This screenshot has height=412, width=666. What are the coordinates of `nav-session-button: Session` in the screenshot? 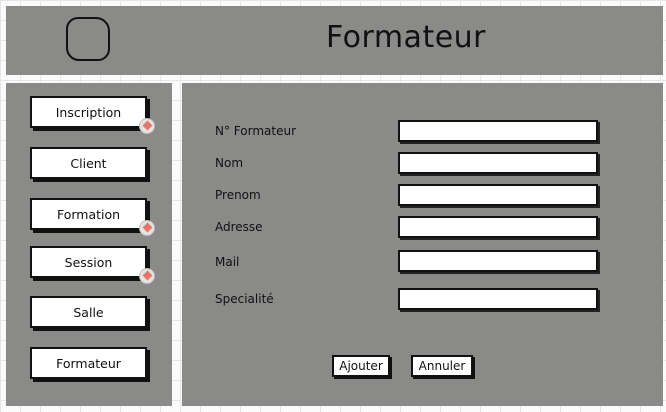 It's located at (92, 265).